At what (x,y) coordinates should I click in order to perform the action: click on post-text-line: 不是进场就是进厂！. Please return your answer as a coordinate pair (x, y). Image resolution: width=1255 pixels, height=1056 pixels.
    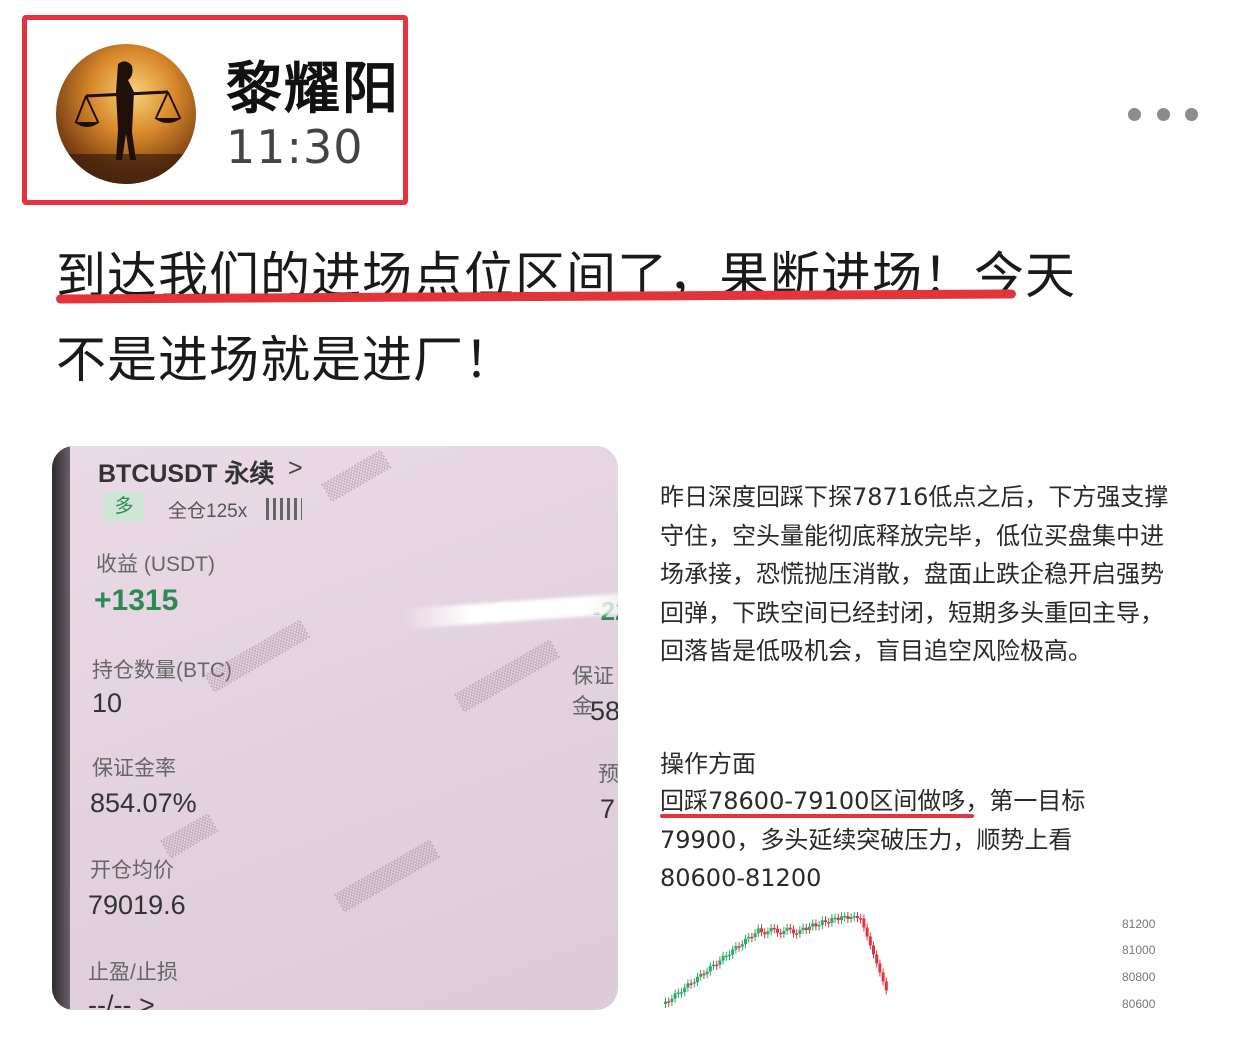
    Looking at the image, I should click on (285, 360).